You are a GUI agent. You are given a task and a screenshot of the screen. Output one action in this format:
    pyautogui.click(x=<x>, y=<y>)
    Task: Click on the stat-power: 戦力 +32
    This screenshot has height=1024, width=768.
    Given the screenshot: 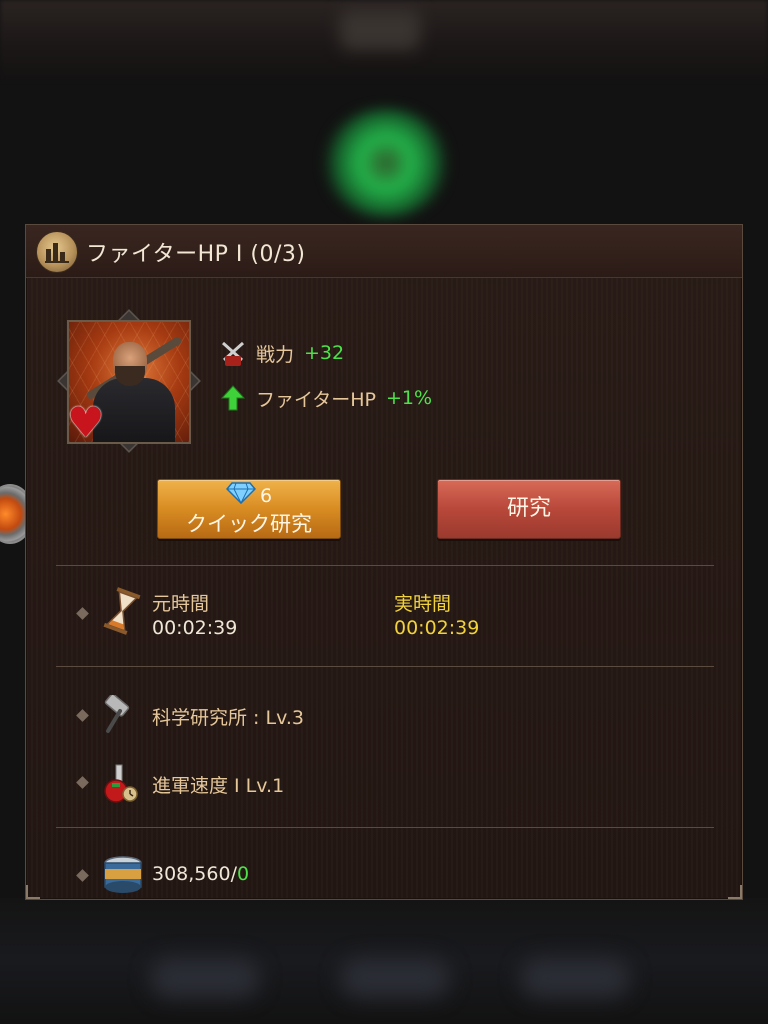 What is the action you would take?
    pyautogui.click(x=281, y=353)
    